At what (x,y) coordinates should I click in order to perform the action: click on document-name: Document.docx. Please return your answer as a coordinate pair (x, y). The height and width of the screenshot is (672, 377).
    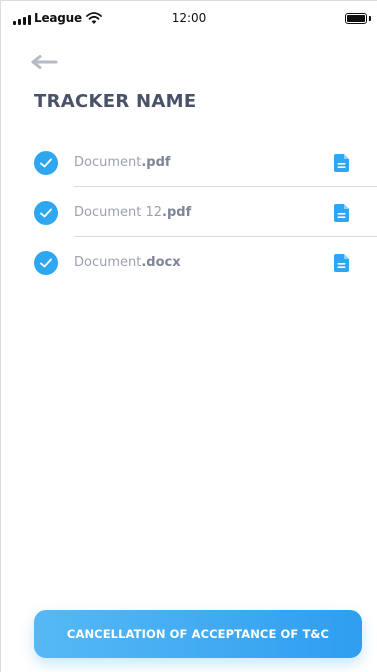
    Looking at the image, I should click on (127, 262).